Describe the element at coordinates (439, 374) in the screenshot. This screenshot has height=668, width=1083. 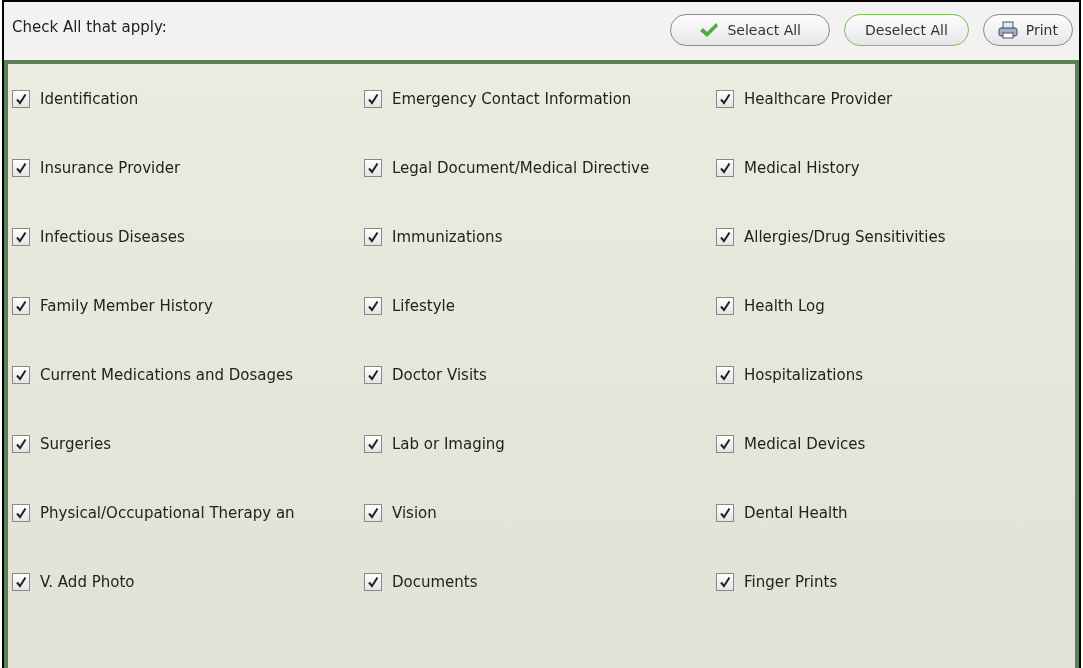
I see `checkbox-label: Doctor Visits` at that location.